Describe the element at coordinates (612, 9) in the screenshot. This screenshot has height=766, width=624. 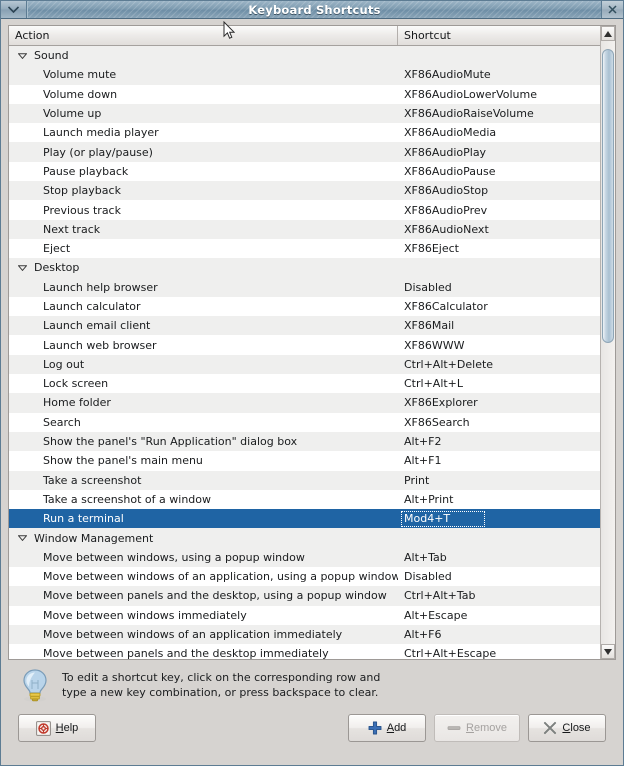
I see `window-close-button` at that location.